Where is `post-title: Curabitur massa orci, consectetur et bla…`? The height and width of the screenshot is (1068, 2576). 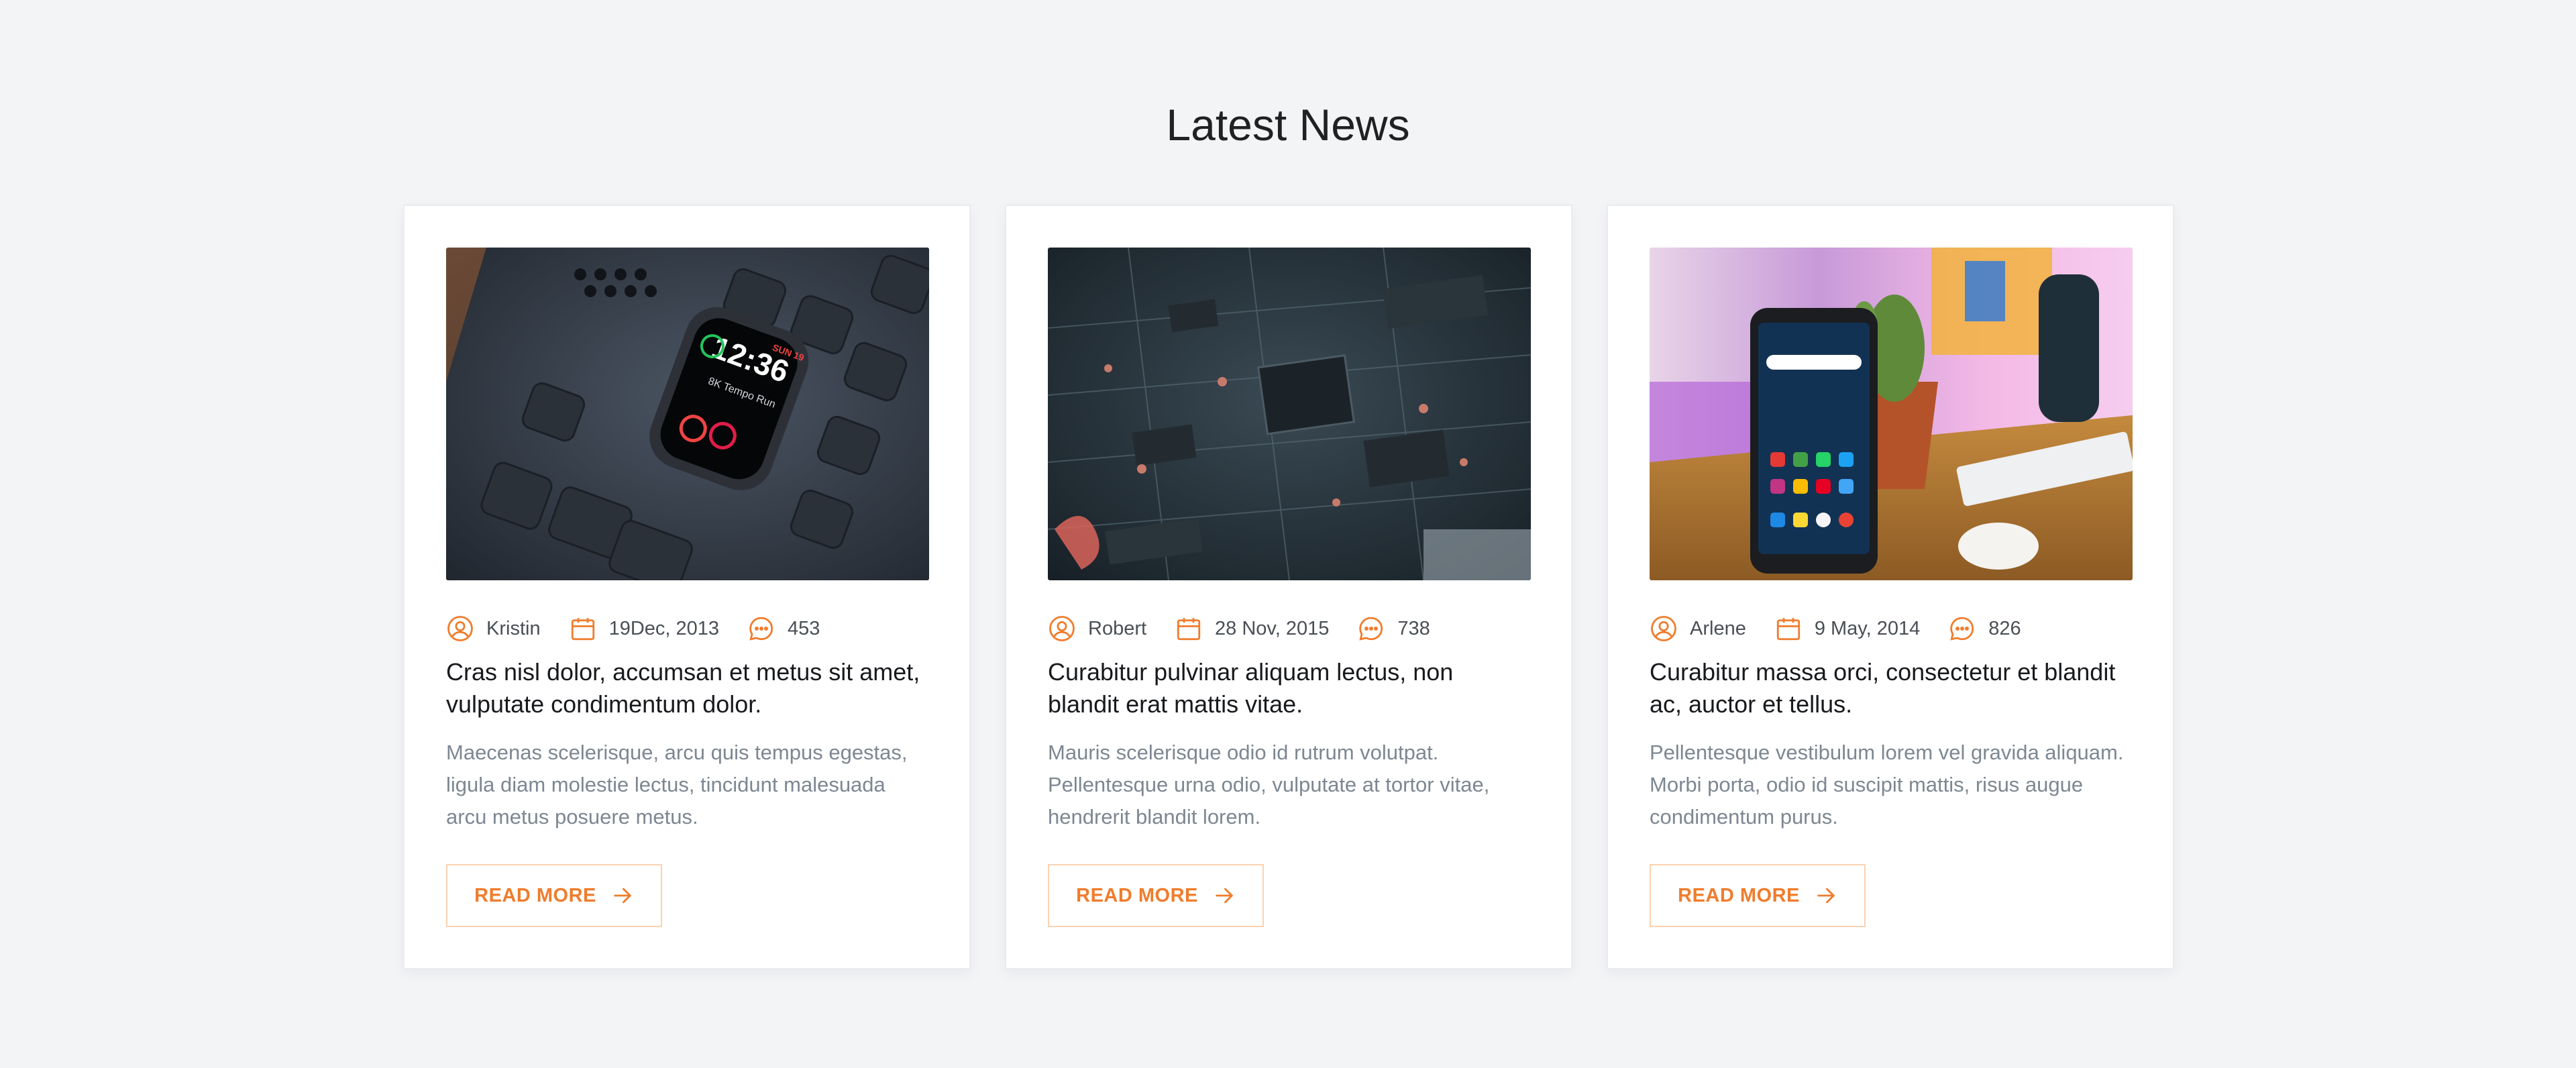
post-title: Curabitur massa orci, consectetur et bla… is located at coordinates (1890, 688).